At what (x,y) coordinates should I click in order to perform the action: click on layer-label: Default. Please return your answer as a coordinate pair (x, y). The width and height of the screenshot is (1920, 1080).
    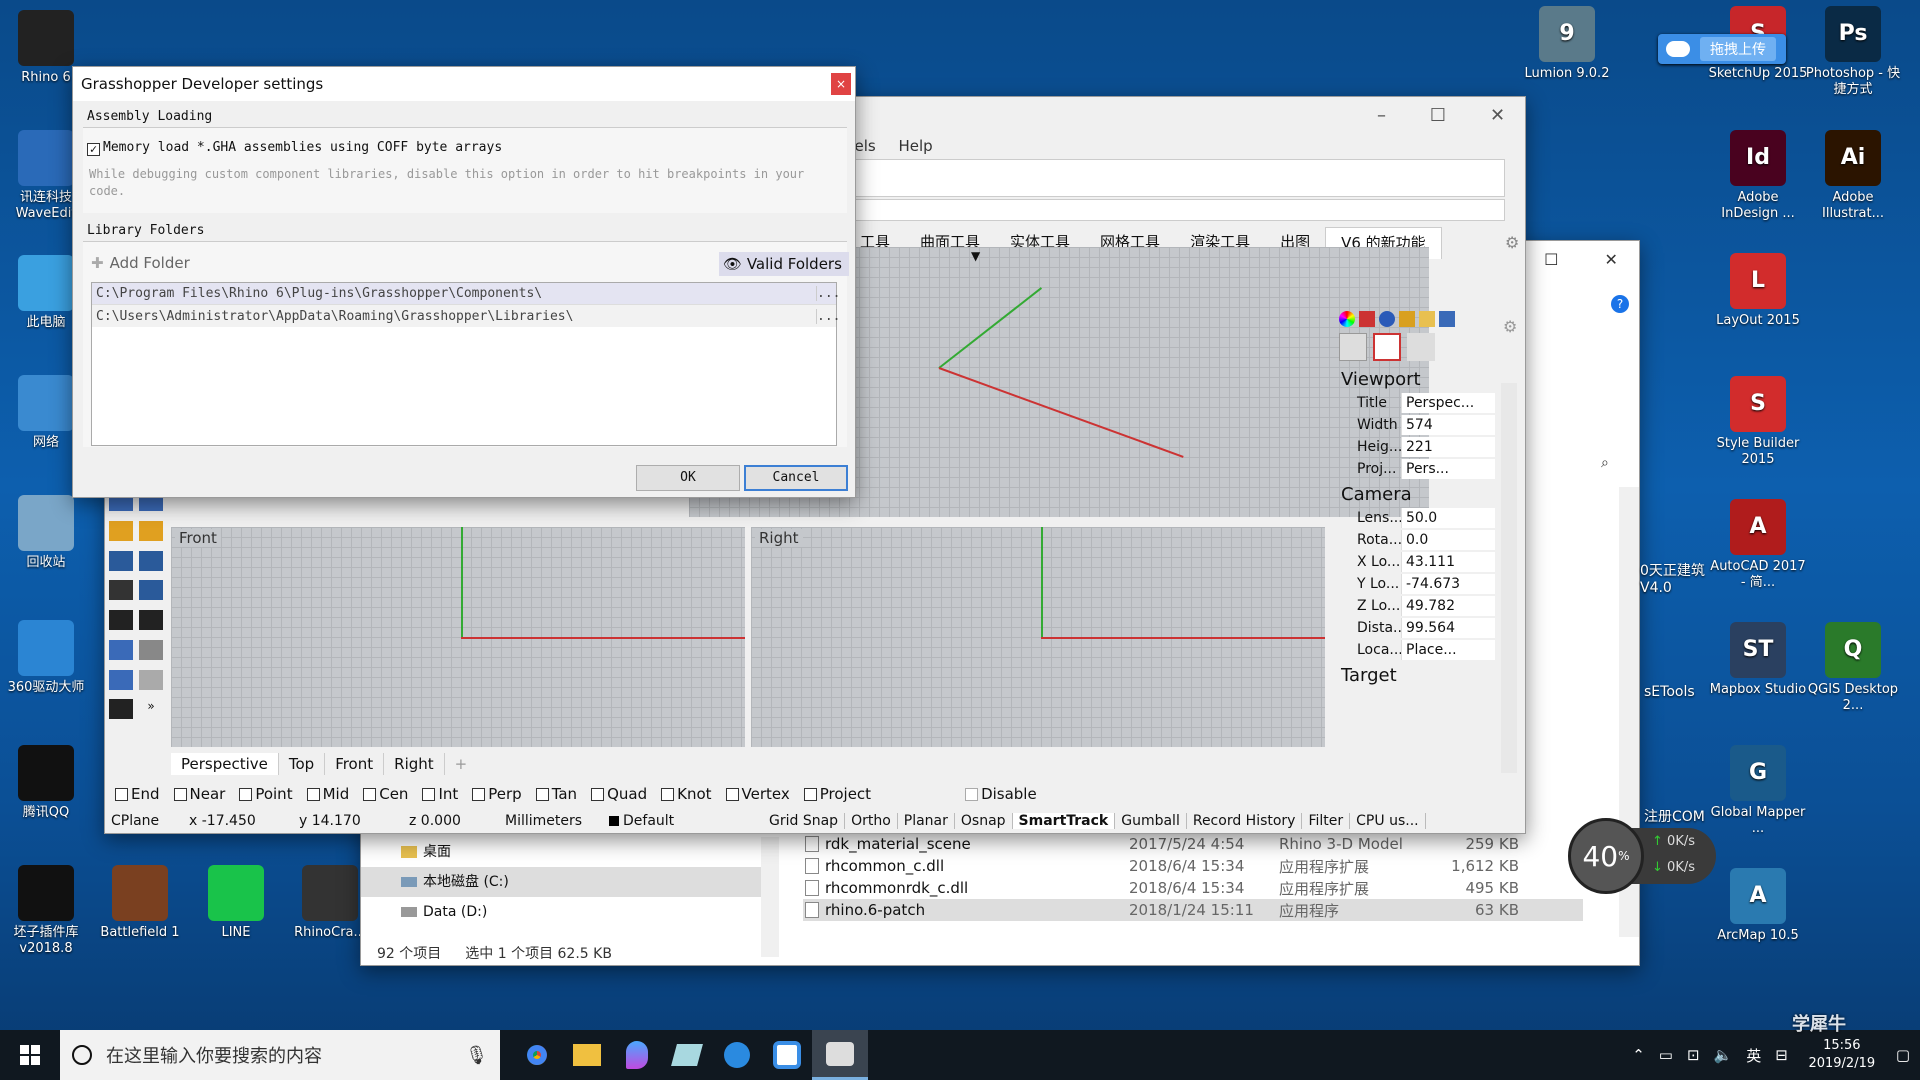
    Looking at the image, I should click on (693, 821).